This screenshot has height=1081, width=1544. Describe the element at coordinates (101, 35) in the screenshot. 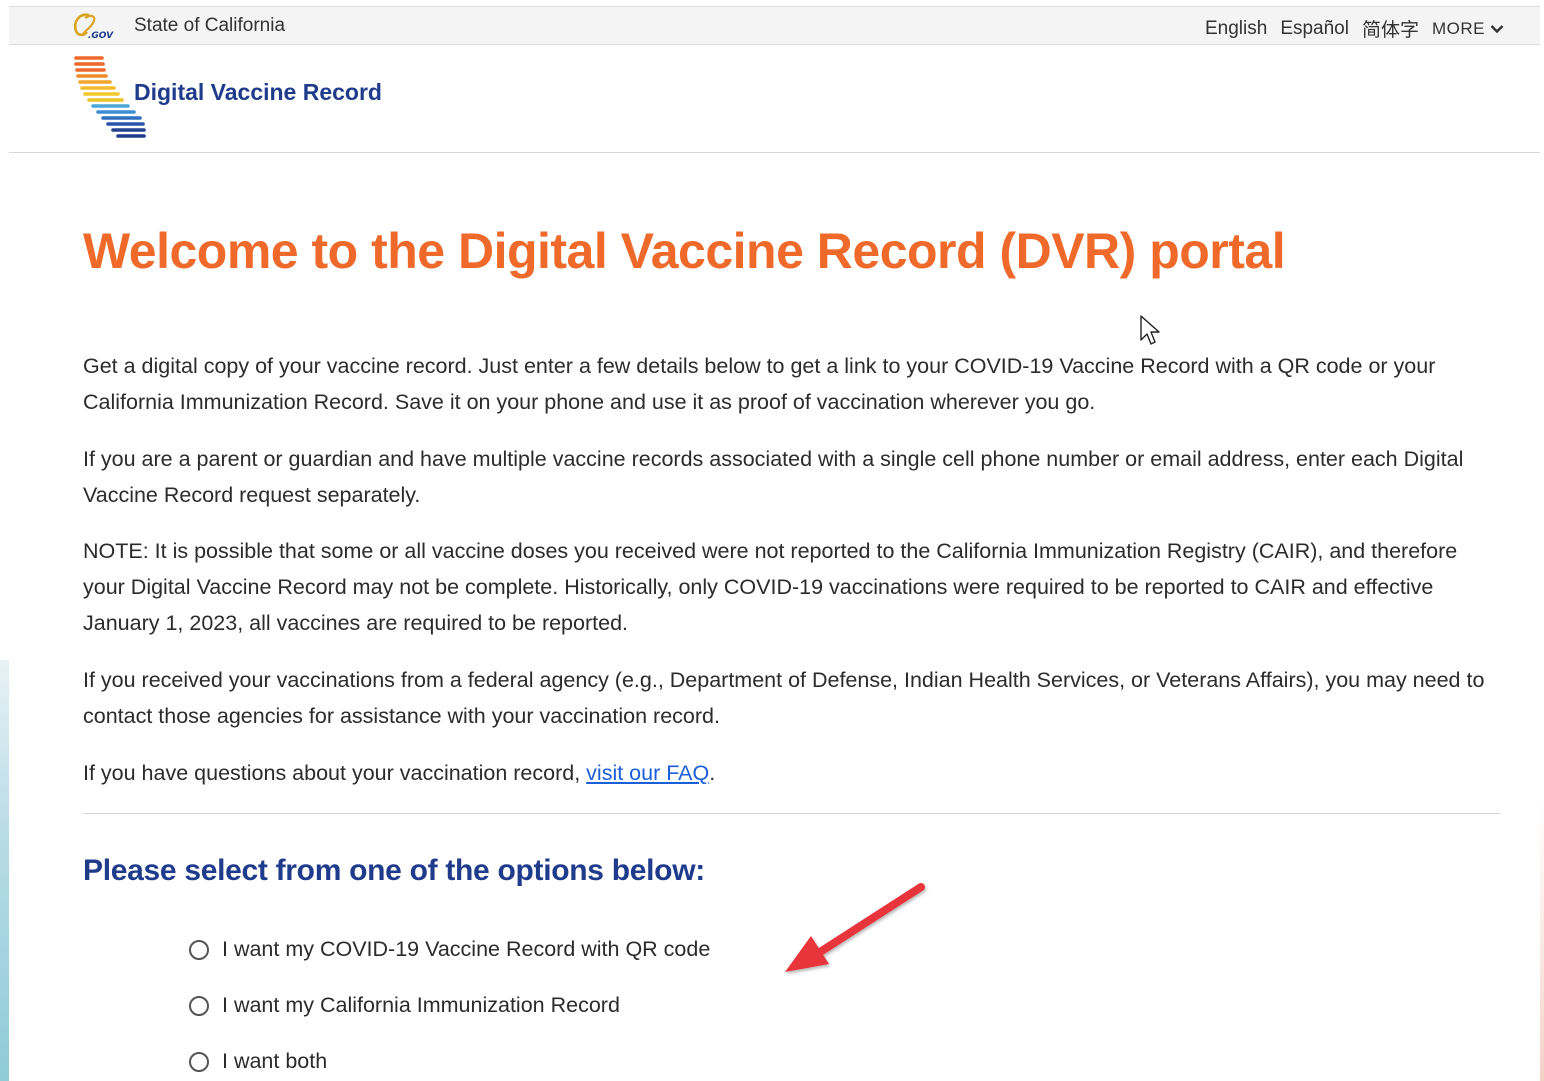

I see `svg-text: .GOV` at that location.